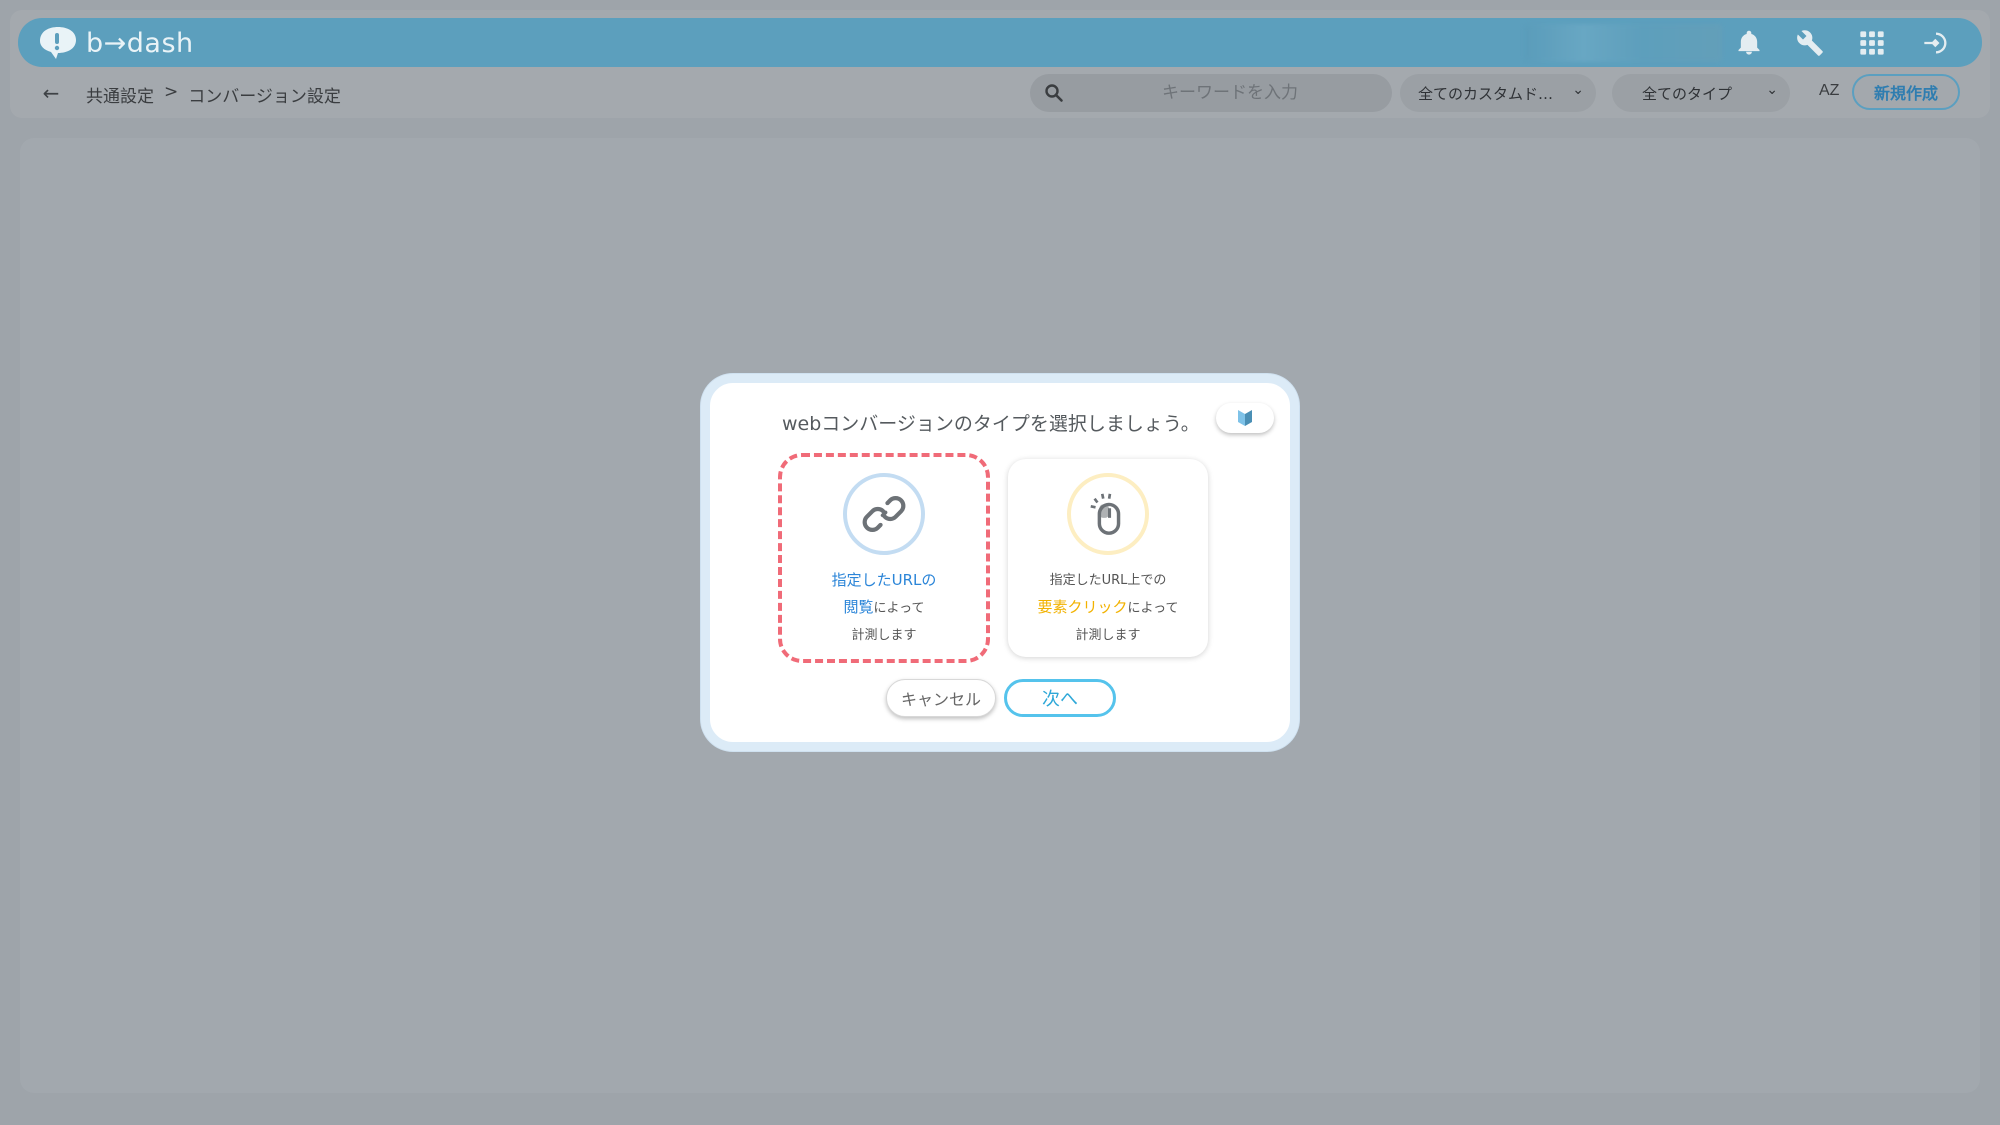 This screenshot has height=1125, width=2000. What do you see at coordinates (1810, 43) in the screenshot?
I see `wrench-icon` at bounding box center [1810, 43].